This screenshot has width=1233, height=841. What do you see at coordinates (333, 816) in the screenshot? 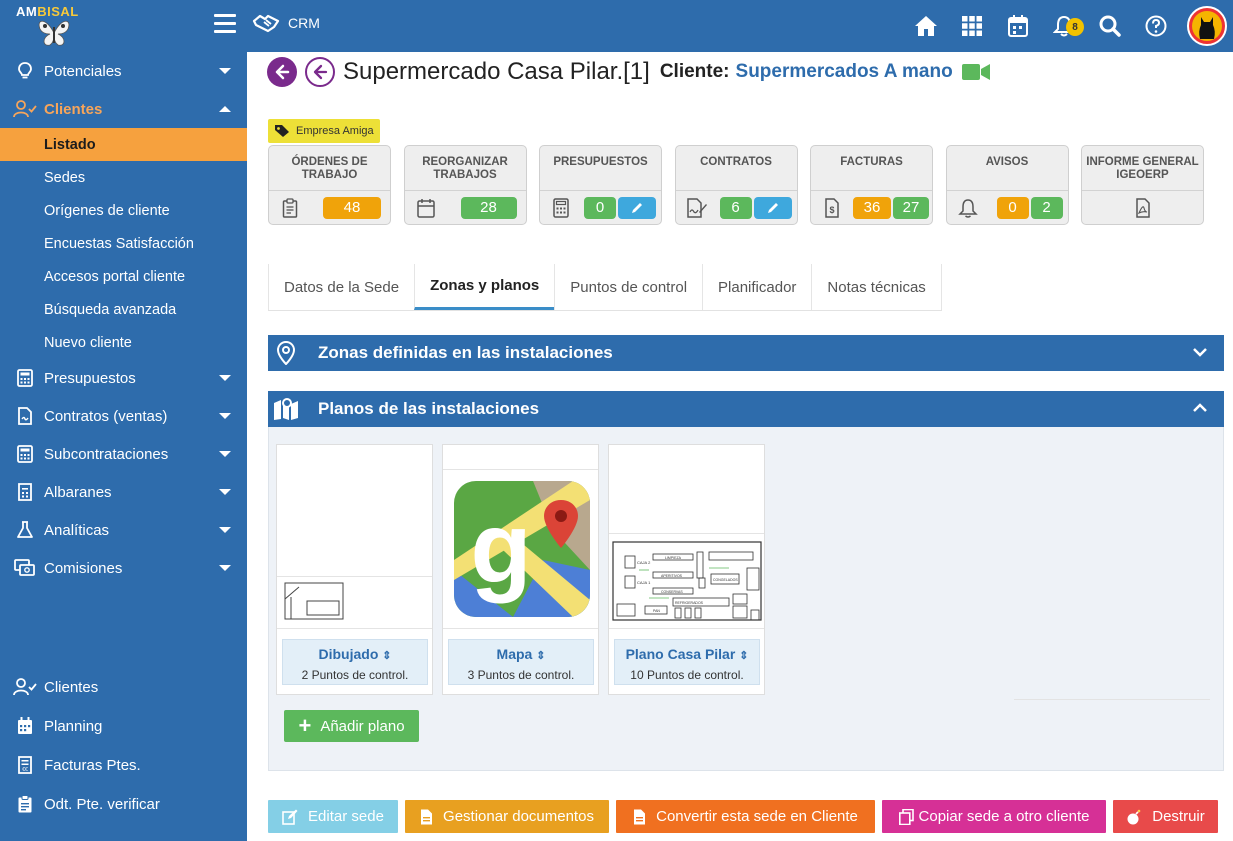
I see `edit-site-button: Editar sede` at bounding box center [333, 816].